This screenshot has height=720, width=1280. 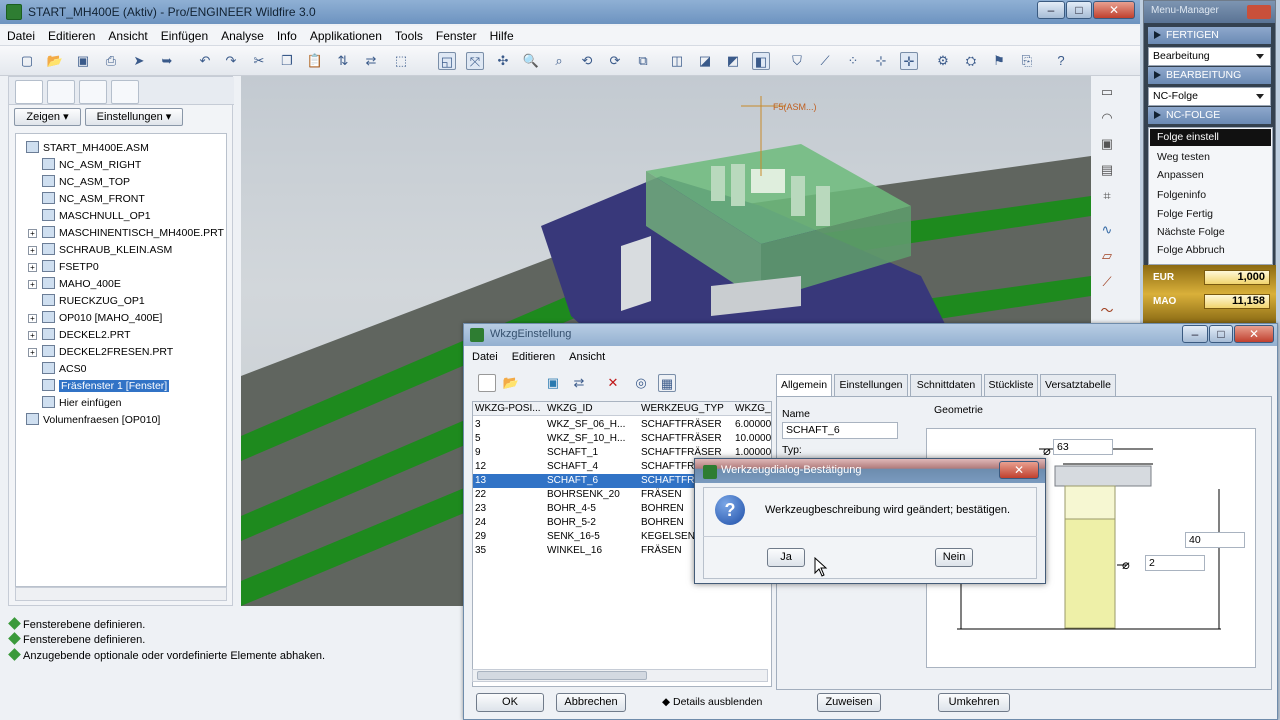 What do you see at coordinates (1209, 115) in the screenshot?
I see `menu-nc-folge: NC-FOLGE` at bounding box center [1209, 115].